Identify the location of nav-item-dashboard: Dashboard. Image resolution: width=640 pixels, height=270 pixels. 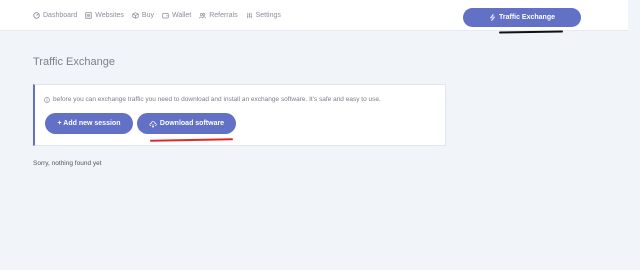
(55, 15).